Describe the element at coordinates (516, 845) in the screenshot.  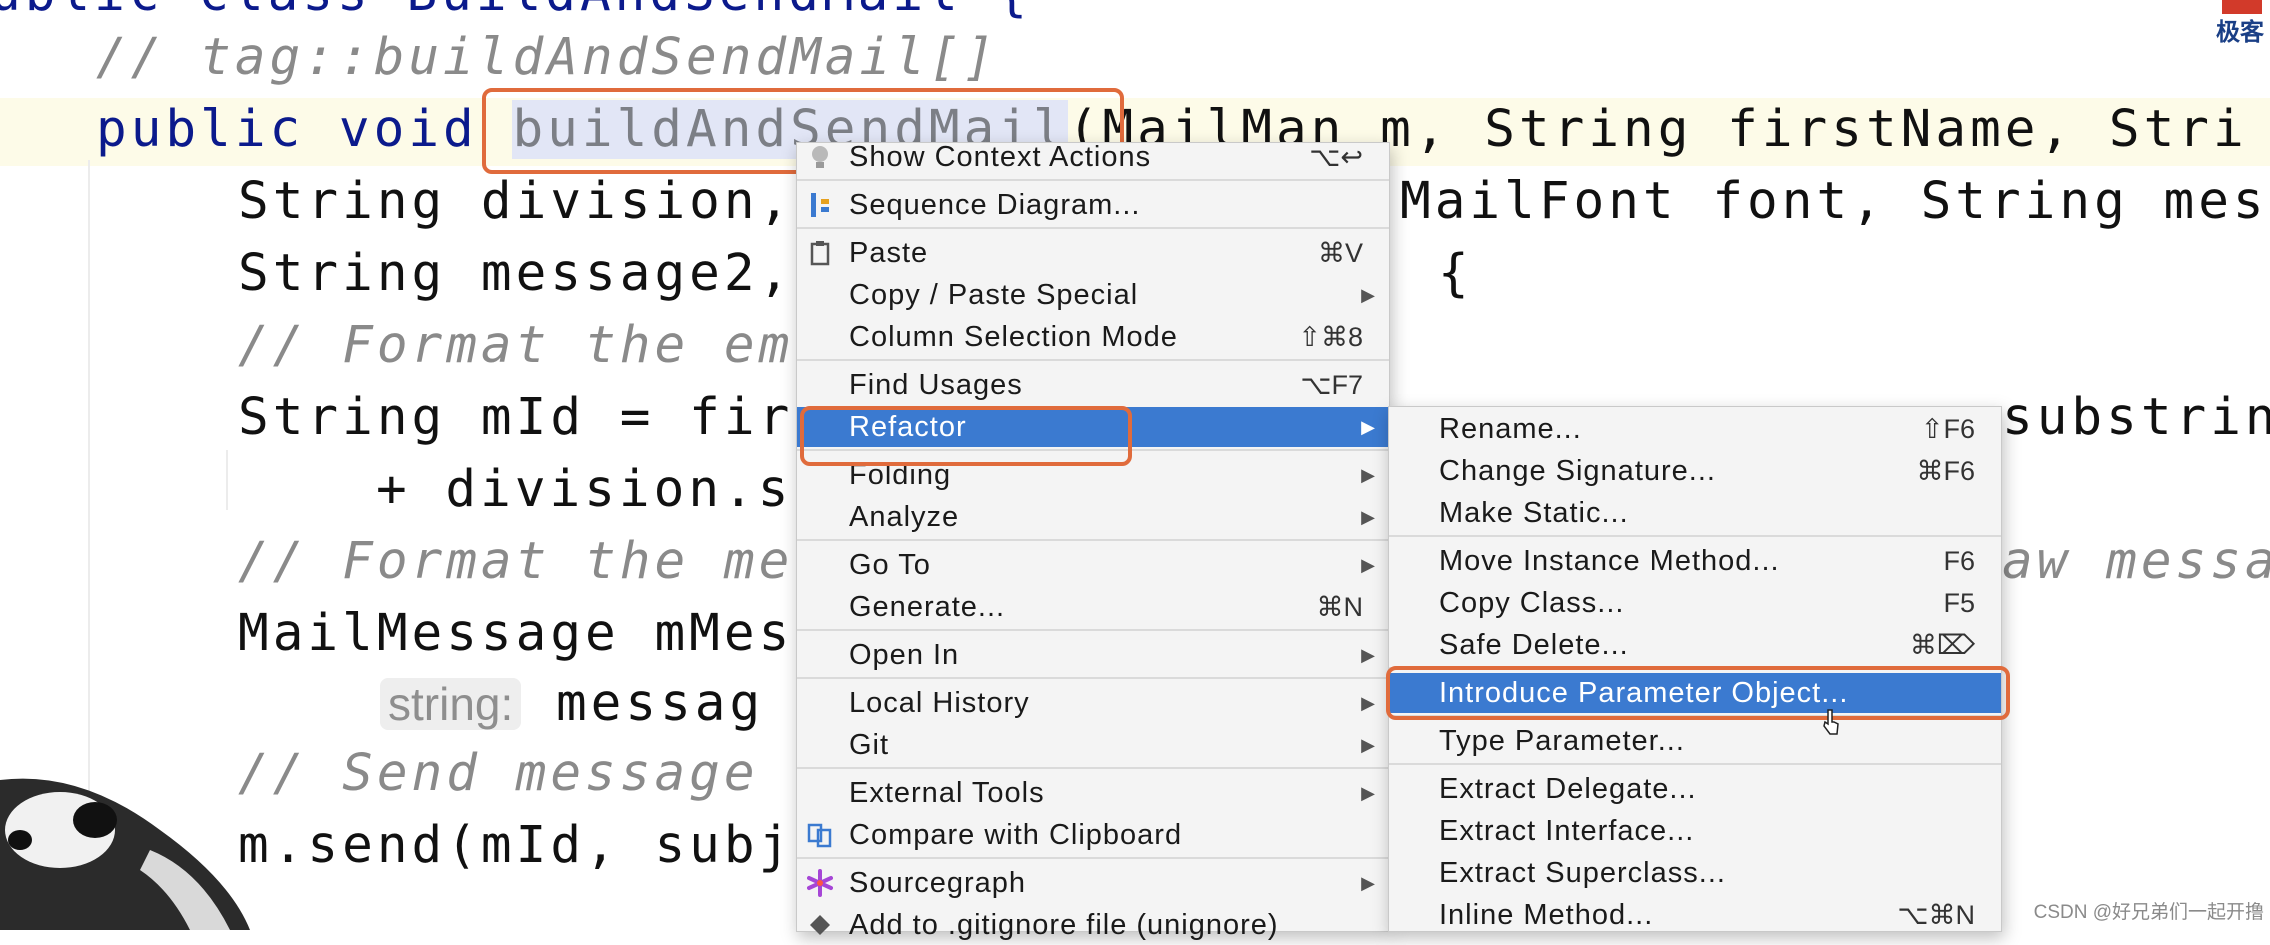
I see `code-line: m.send(mId, subj` at that location.